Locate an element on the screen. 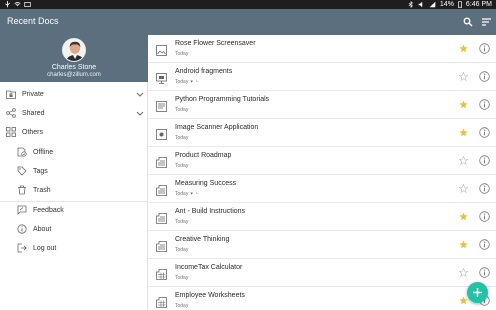 This screenshot has height=310, width=496. clock: 6:46 PM is located at coordinates (478, 4).